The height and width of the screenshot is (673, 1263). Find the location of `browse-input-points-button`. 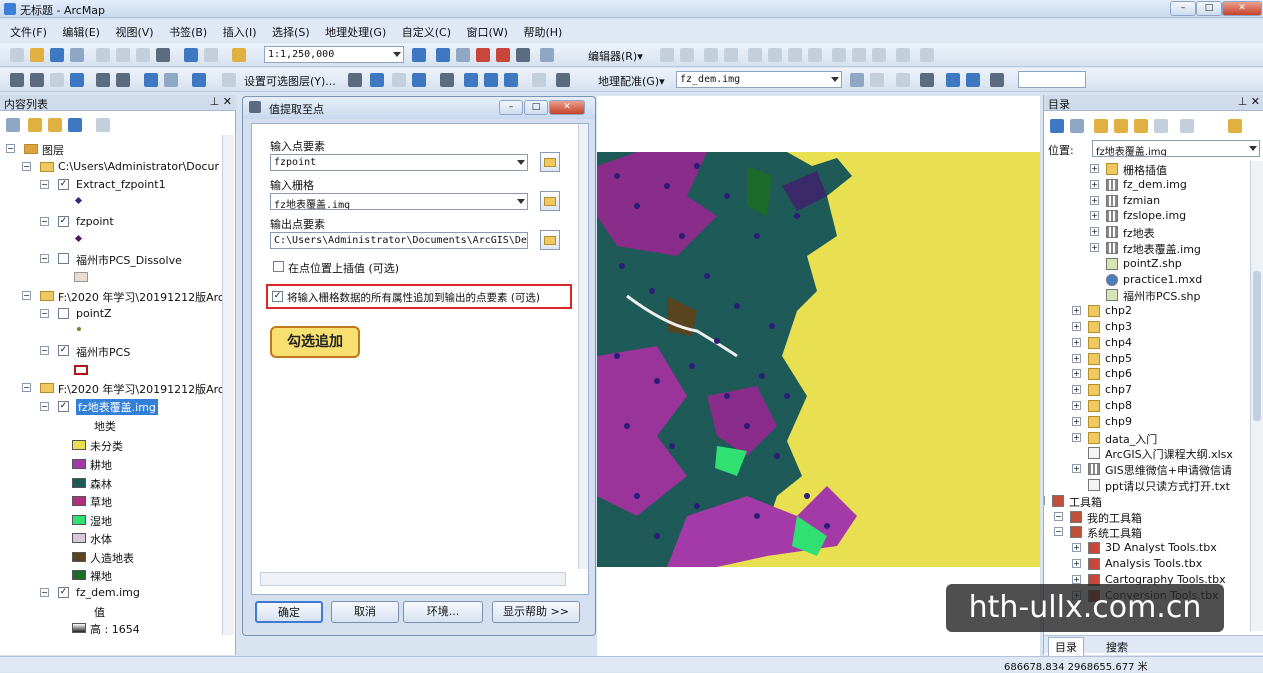

browse-input-points-button is located at coordinates (550, 162).